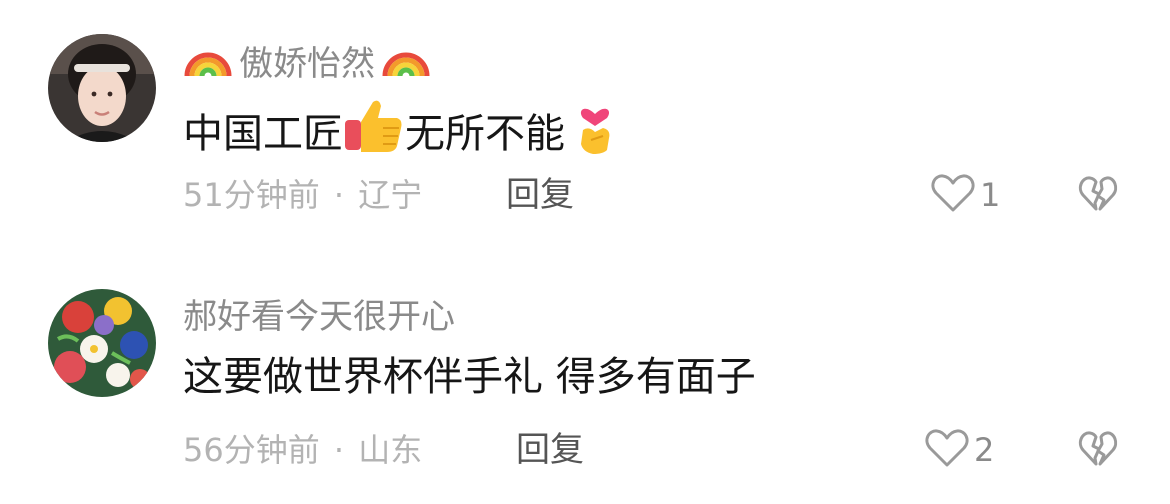  I want to click on comment-text: 这要做世界杯伴手礼 得多有面子, so click(469, 377).